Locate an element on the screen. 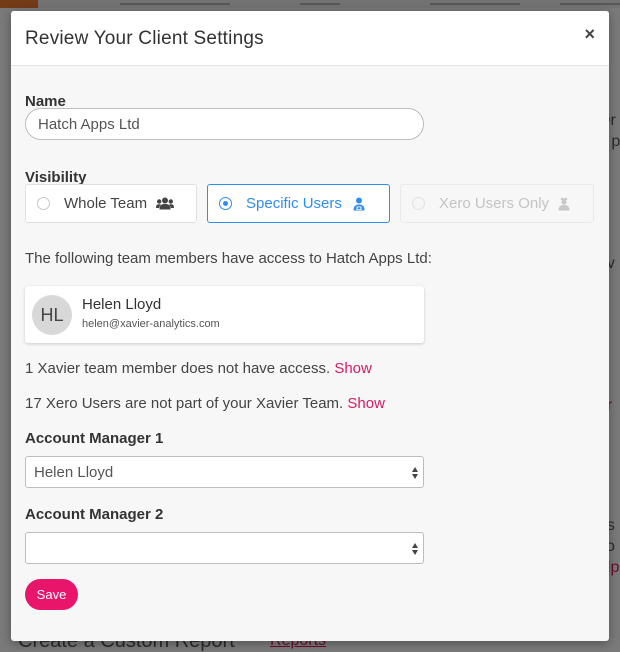 The width and height of the screenshot is (620, 652). visibility-option-specific-users: Specific Users is located at coordinates (298, 203).